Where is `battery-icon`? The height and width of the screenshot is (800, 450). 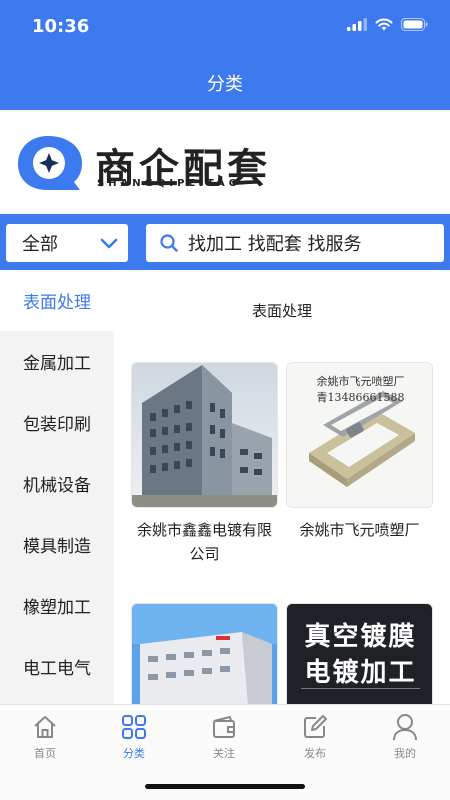
battery-icon is located at coordinates (414, 24).